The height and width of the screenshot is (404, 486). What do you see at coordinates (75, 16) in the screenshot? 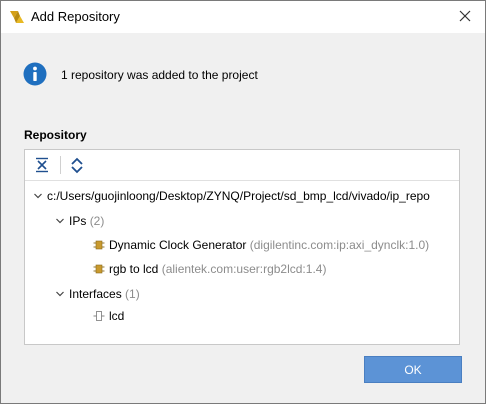
I see `dialog-title: Add Repository` at bounding box center [75, 16].